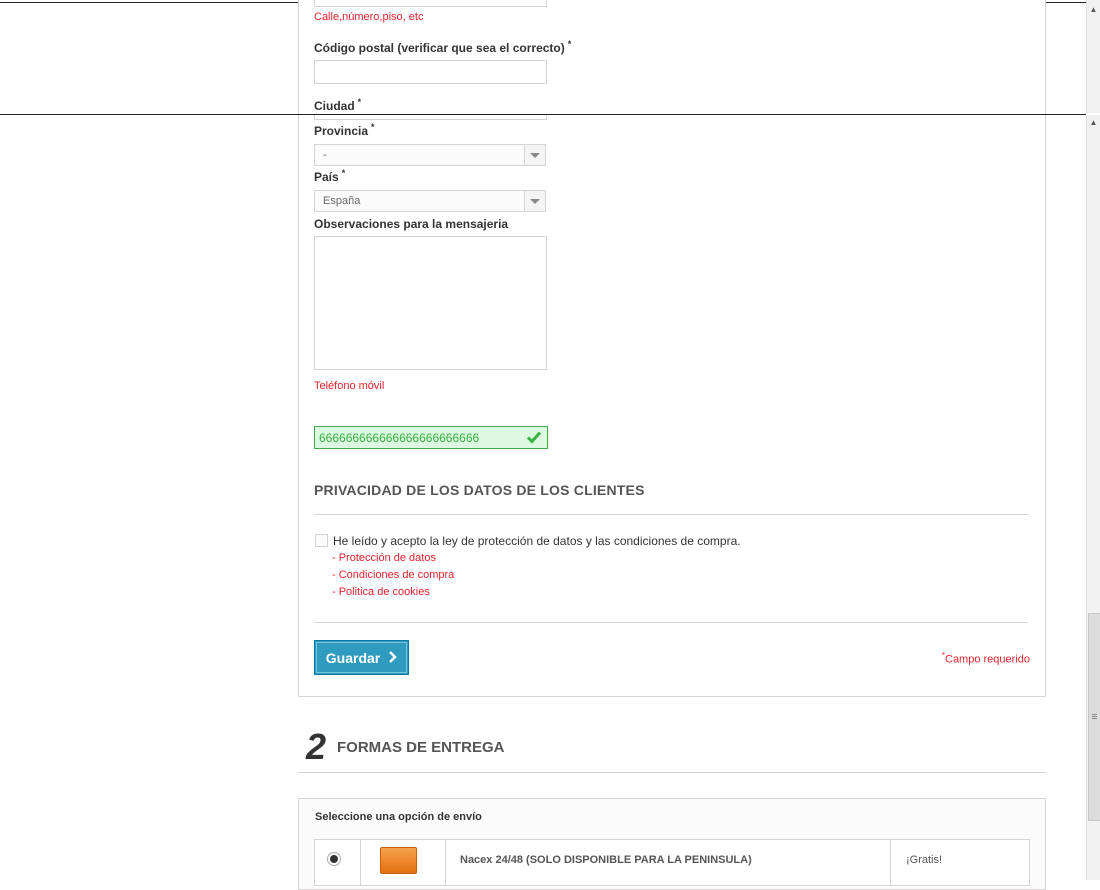 This screenshot has height=890, width=1100. What do you see at coordinates (349, 386) in the screenshot?
I see `mobile-label: Teléfono móvil` at bounding box center [349, 386].